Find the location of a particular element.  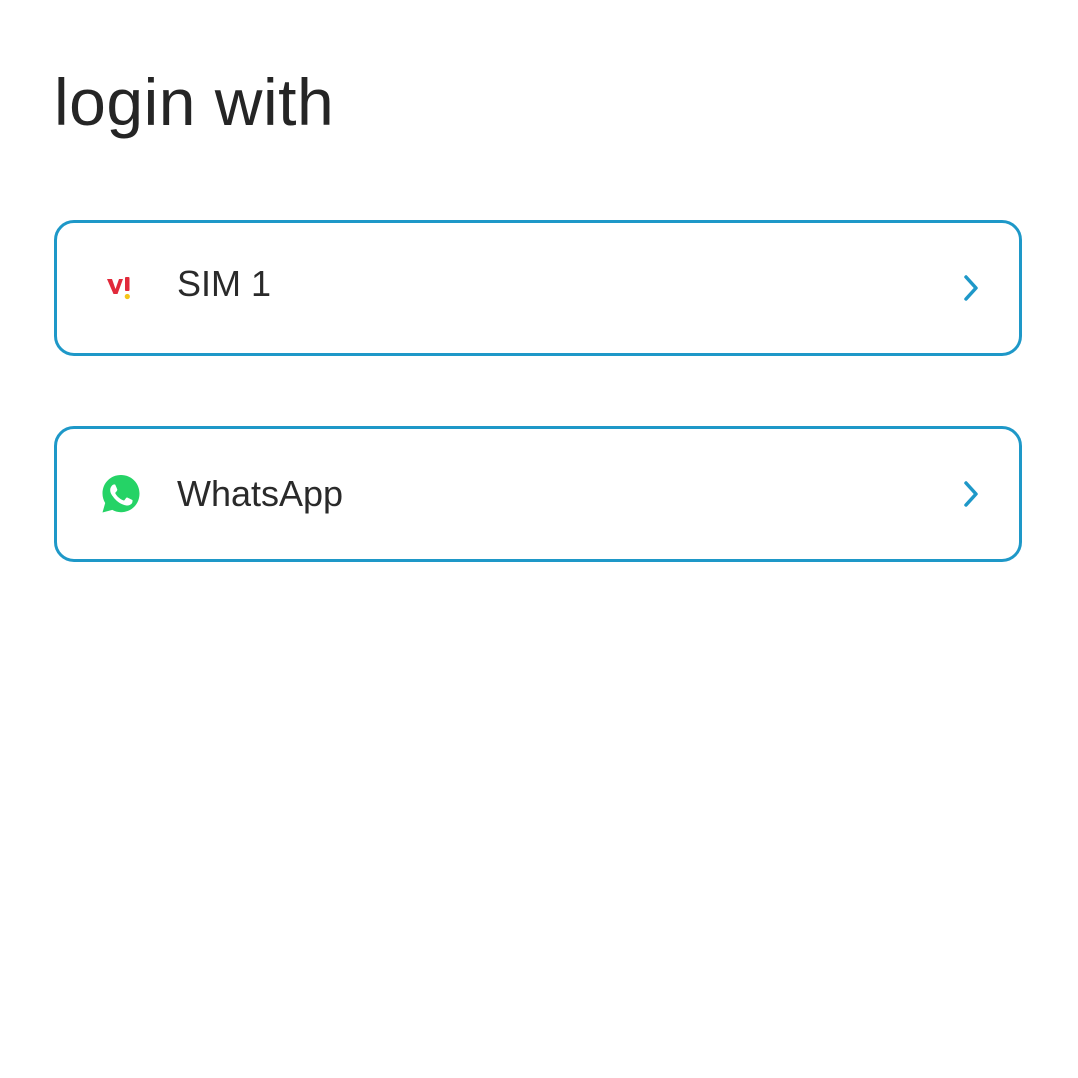

whatsapp-label: WhatsApp is located at coordinates (260, 493).